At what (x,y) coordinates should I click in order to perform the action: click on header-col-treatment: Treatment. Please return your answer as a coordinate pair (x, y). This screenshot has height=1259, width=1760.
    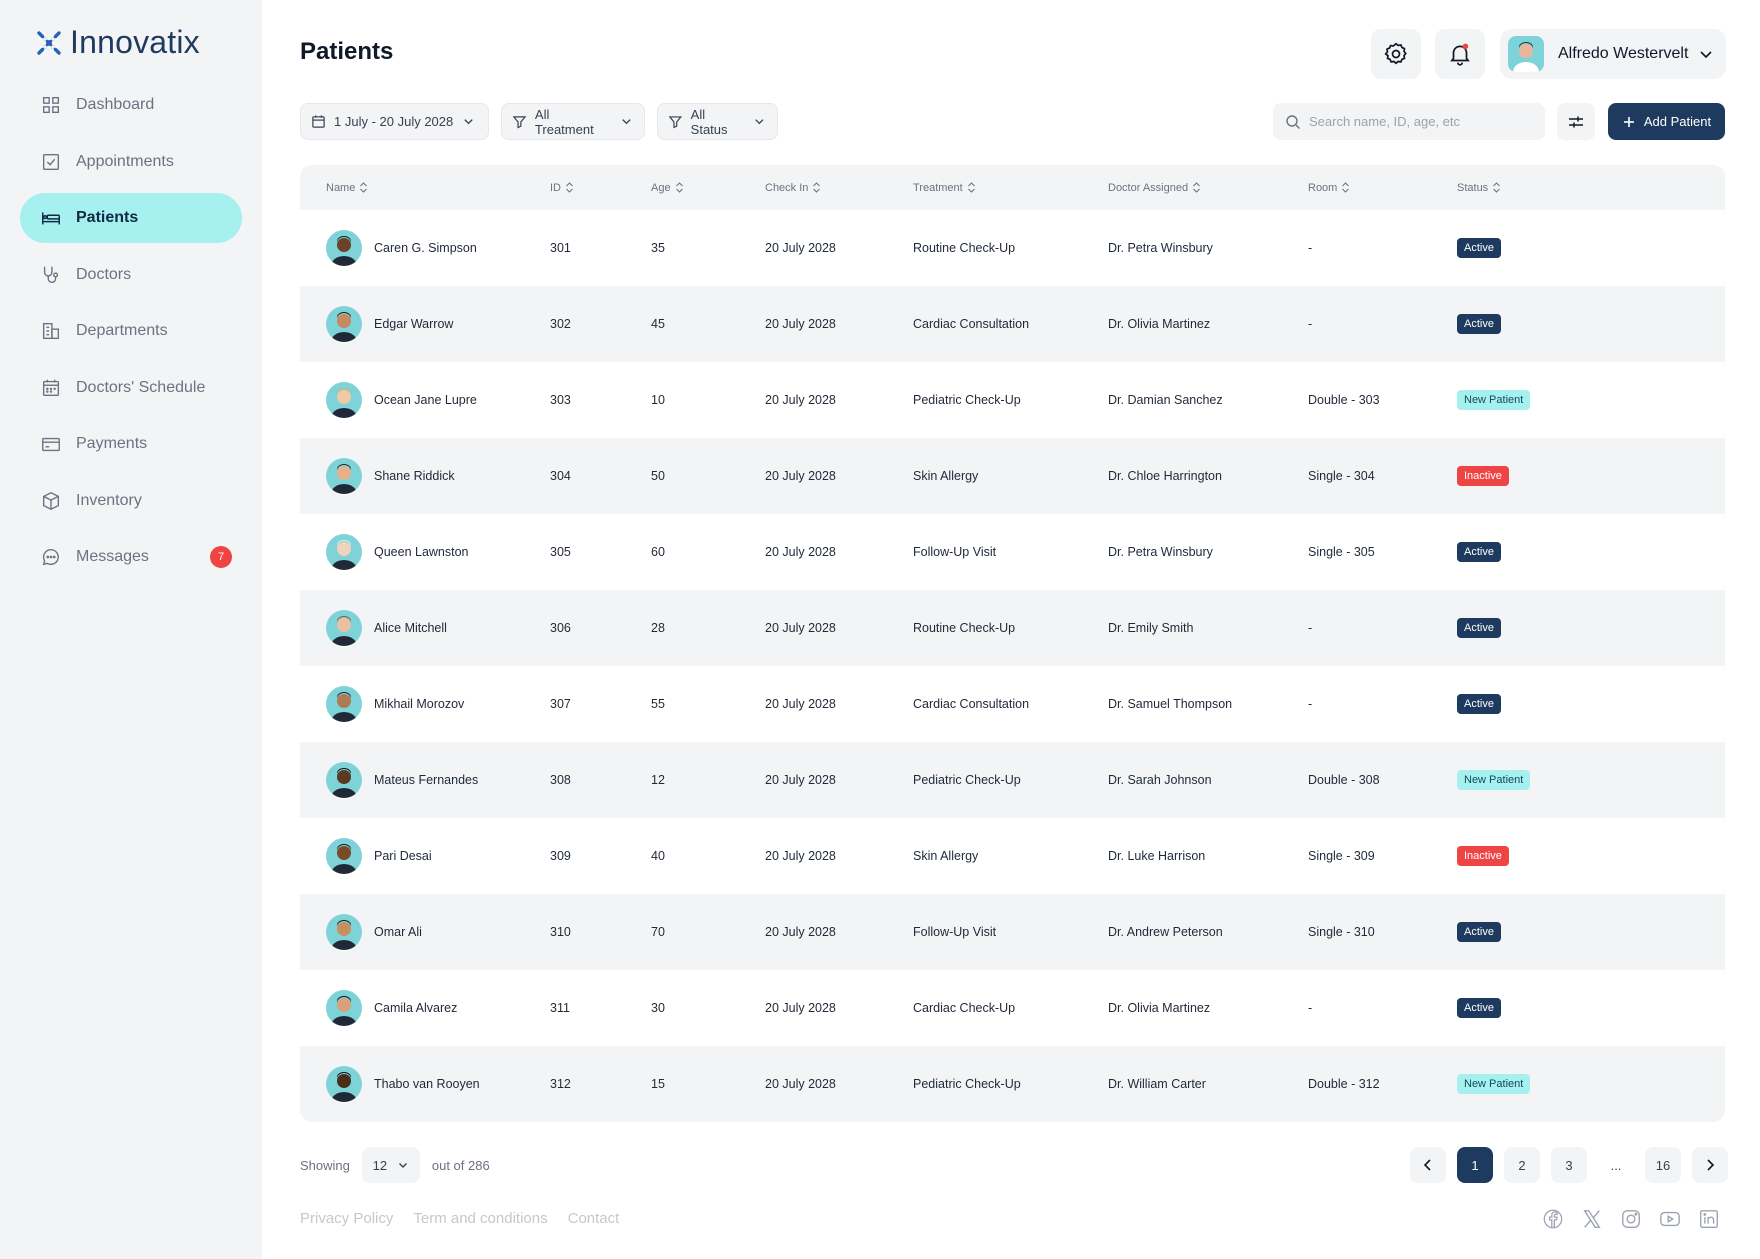
    Looking at the image, I should click on (944, 187).